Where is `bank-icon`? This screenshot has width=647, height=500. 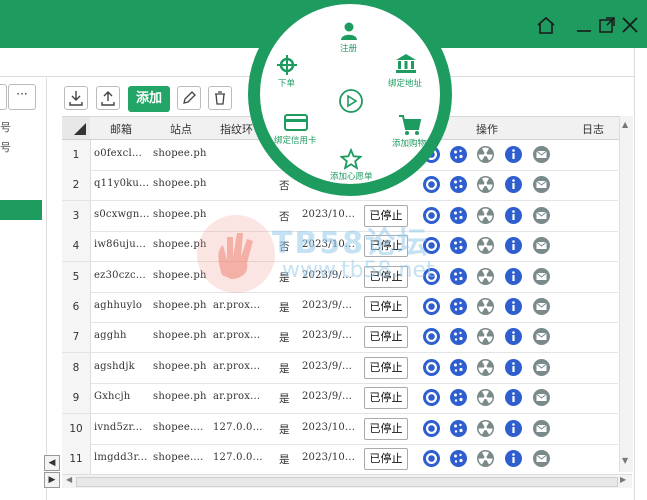
bank-icon is located at coordinates (406, 63).